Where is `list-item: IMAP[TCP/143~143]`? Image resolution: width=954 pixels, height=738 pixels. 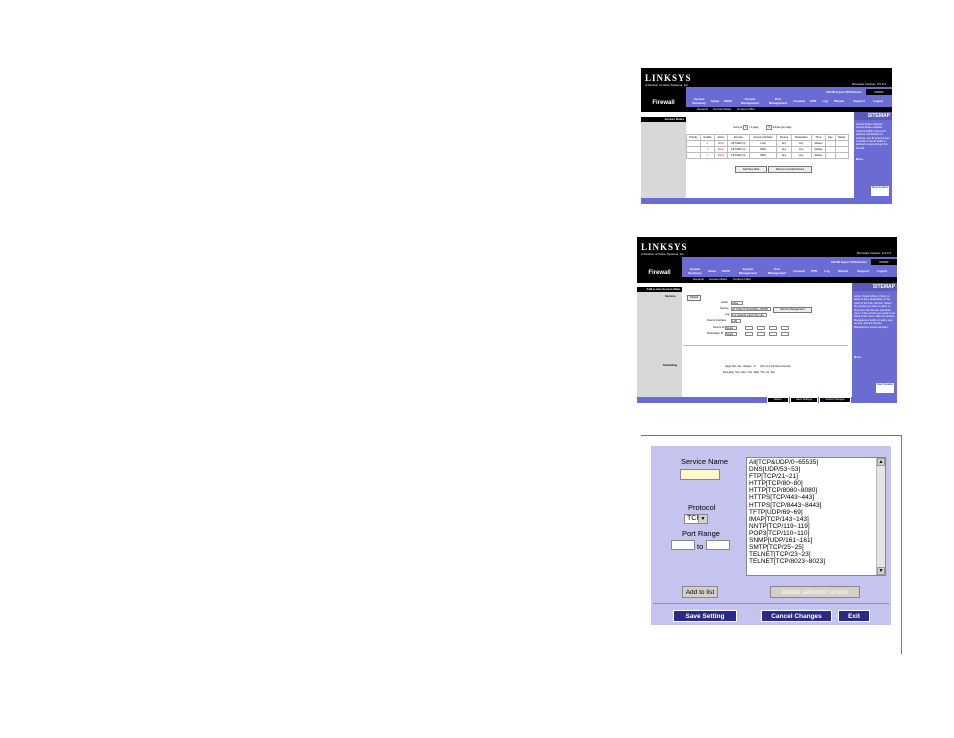
list-item: IMAP[TCP/143~143] is located at coordinates (816, 519).